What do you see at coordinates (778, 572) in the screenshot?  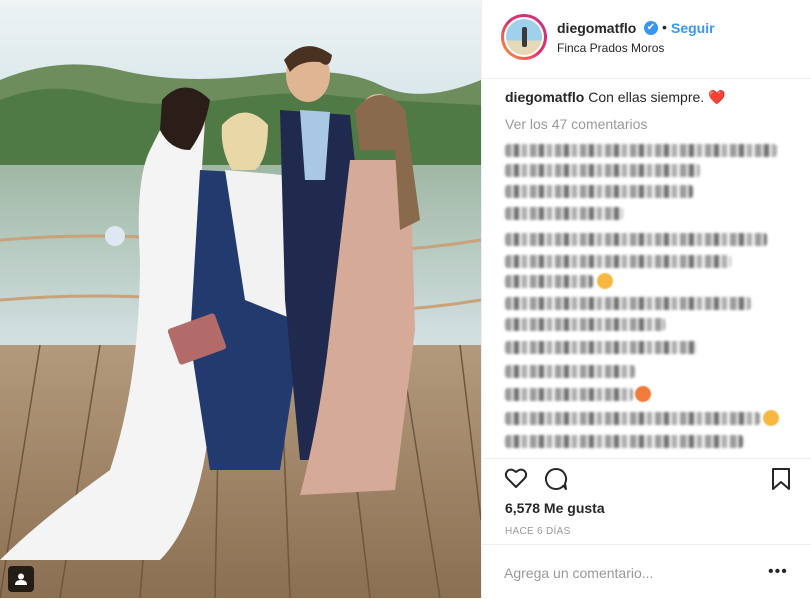 I see `more-options-icon: •••` at bounding box center [778, 572].